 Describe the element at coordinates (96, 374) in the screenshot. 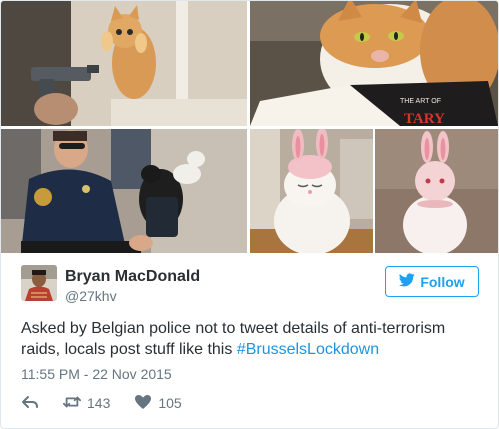

I see `timestamp: 11:55 PM - 22 Nov 2015` at that location.